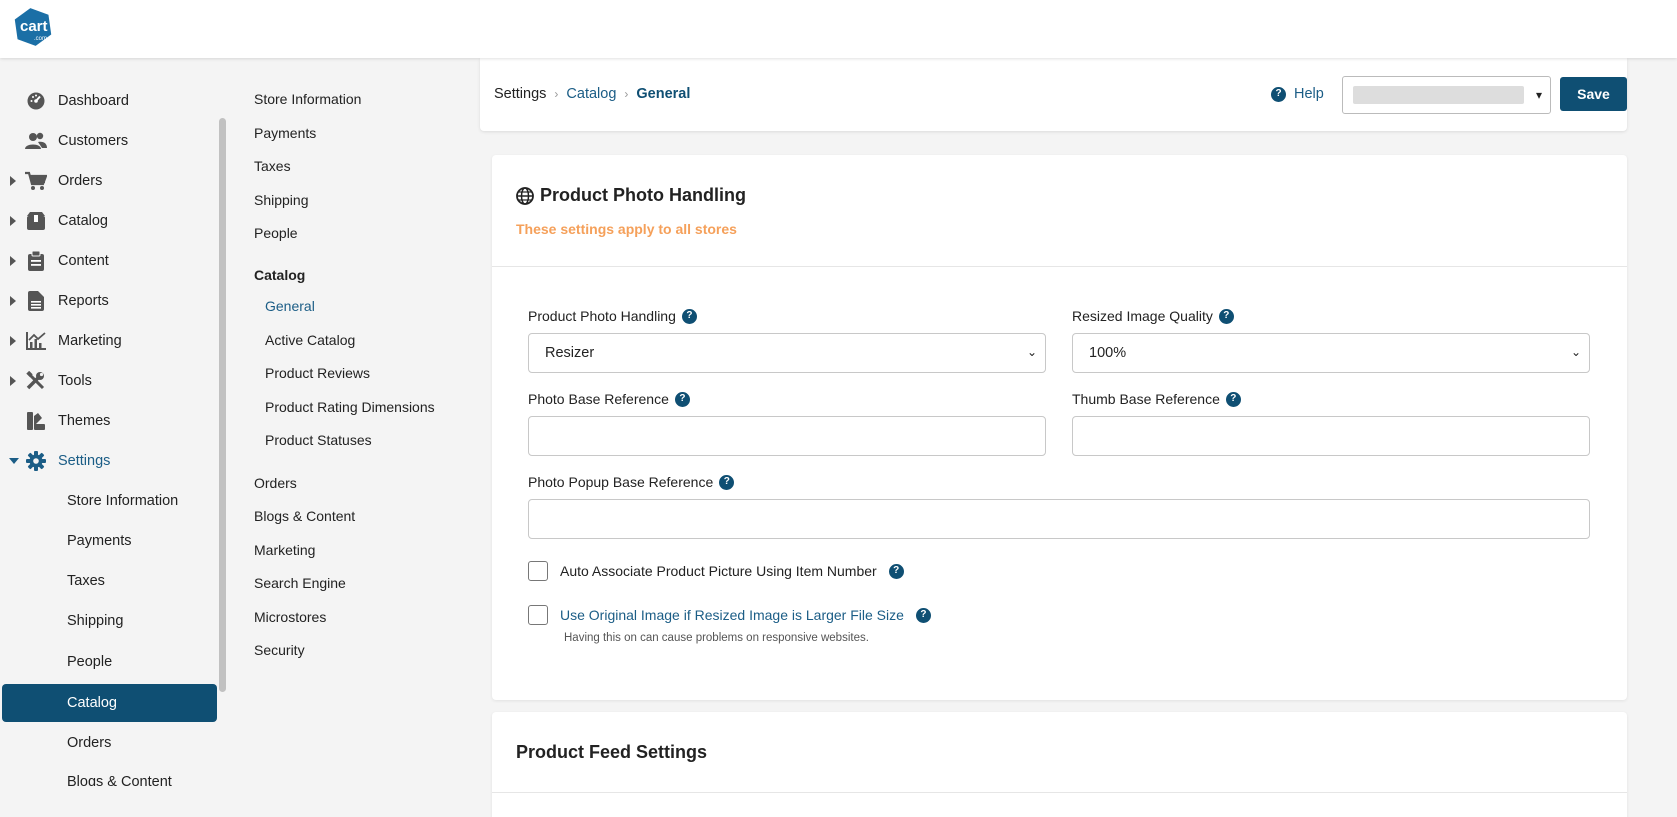 This screenshot has height=817, width=1677. What do you see at coordinates (612, 752) in the screenshot?
I see `panel-title-text: Product Feed Settings` at bounding box center [612, 752].